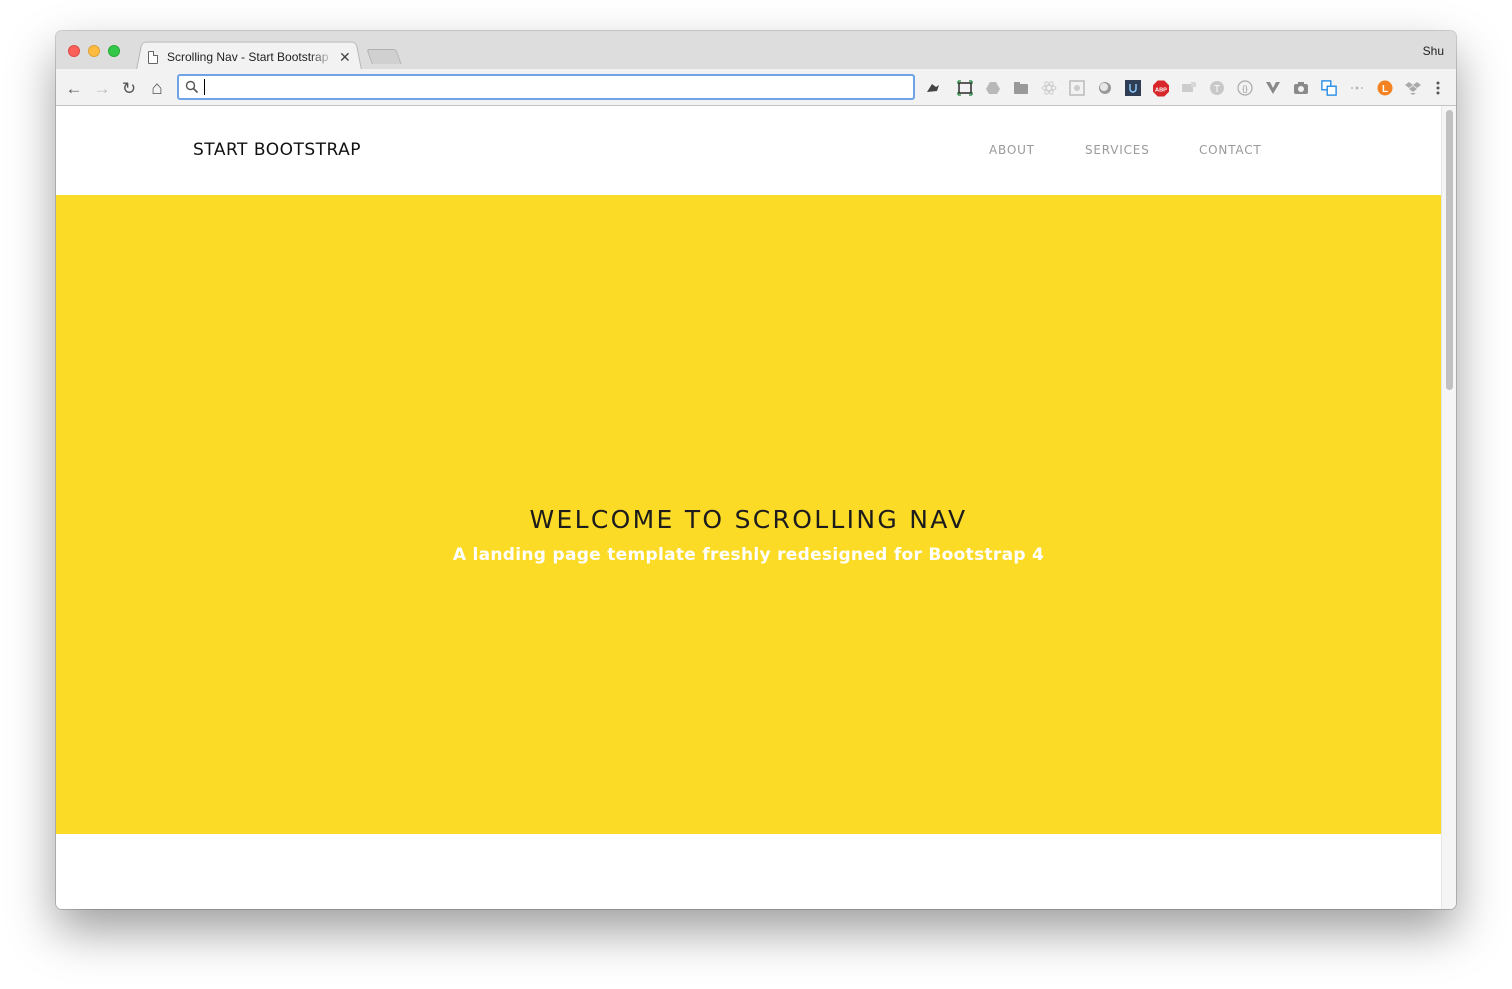  Describe the element at coordinates (204, 87) in the screenshot. I see `text-caret` at that location.